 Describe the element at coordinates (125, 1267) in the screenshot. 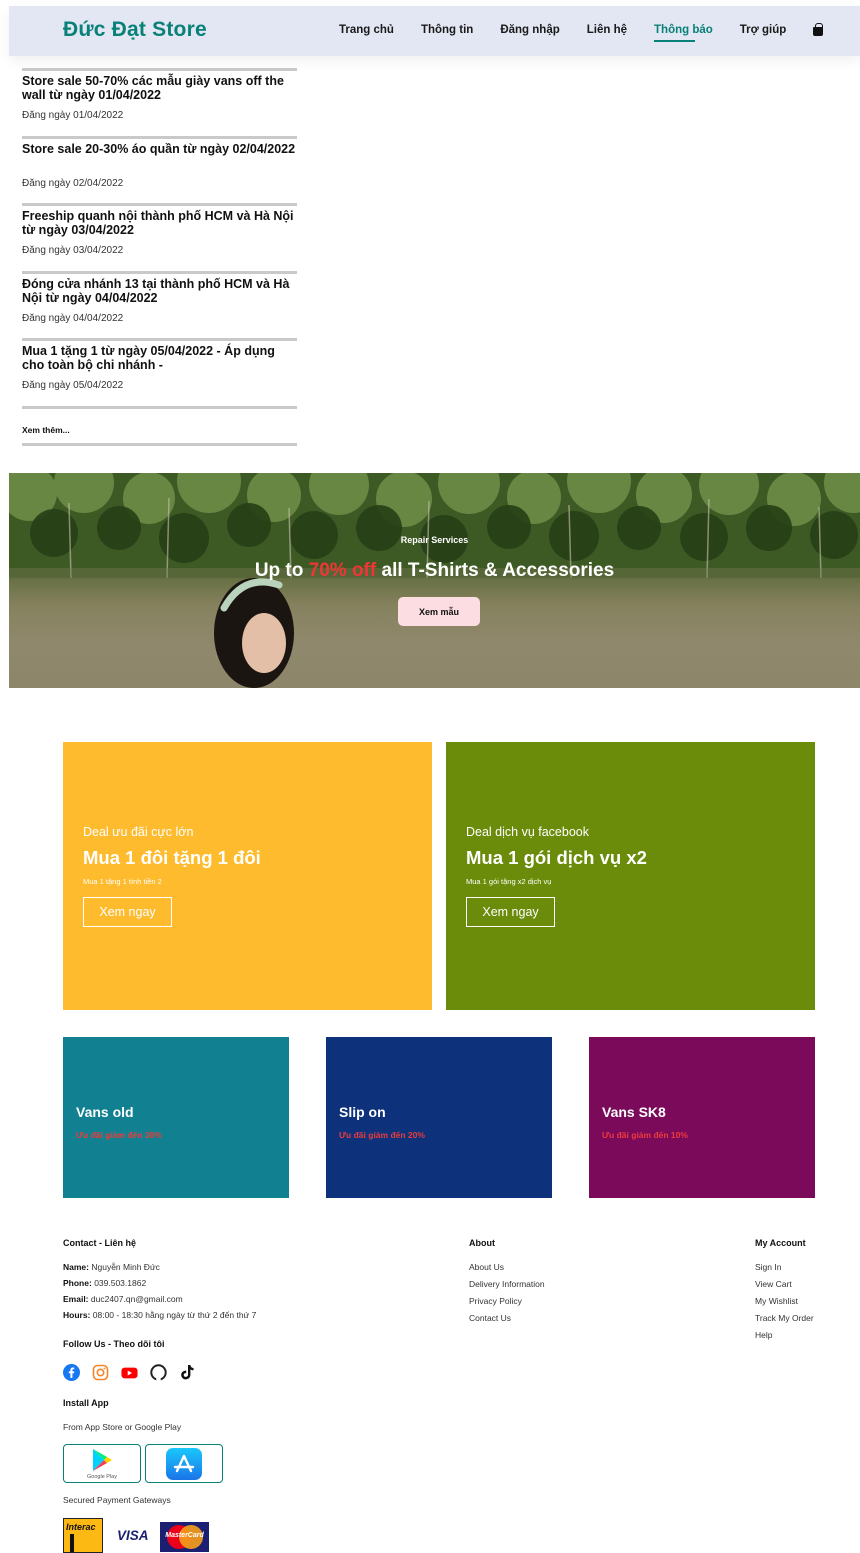

I see `name-value: Nguyễn Minh Đức` at that location.